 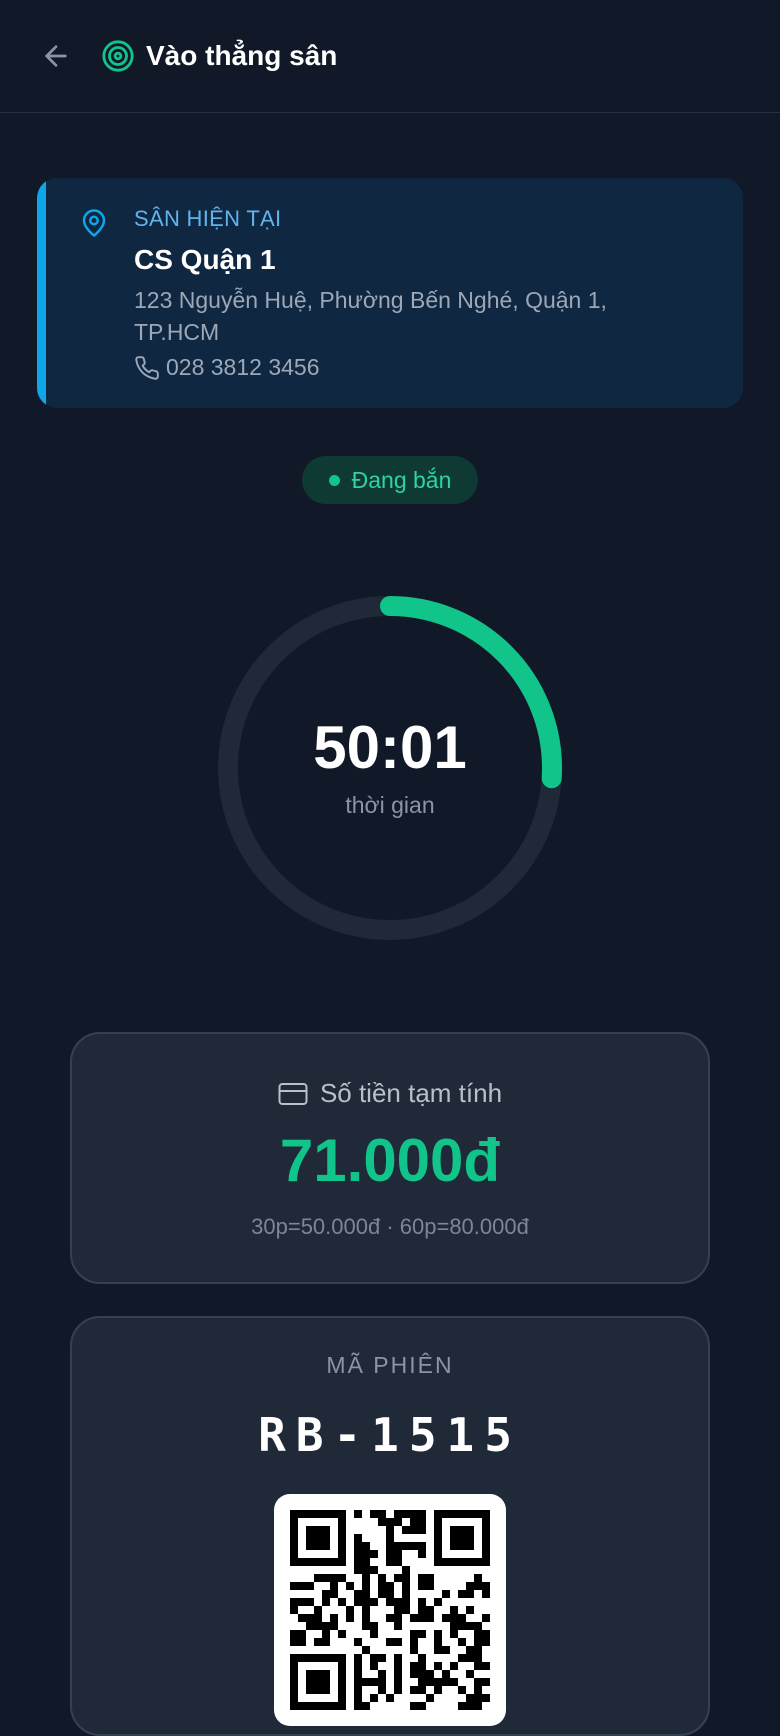 What do you see at coordinates (334, 480) in the screenshot?
I see `status-dot-icon` at bounding box center [334, 480].